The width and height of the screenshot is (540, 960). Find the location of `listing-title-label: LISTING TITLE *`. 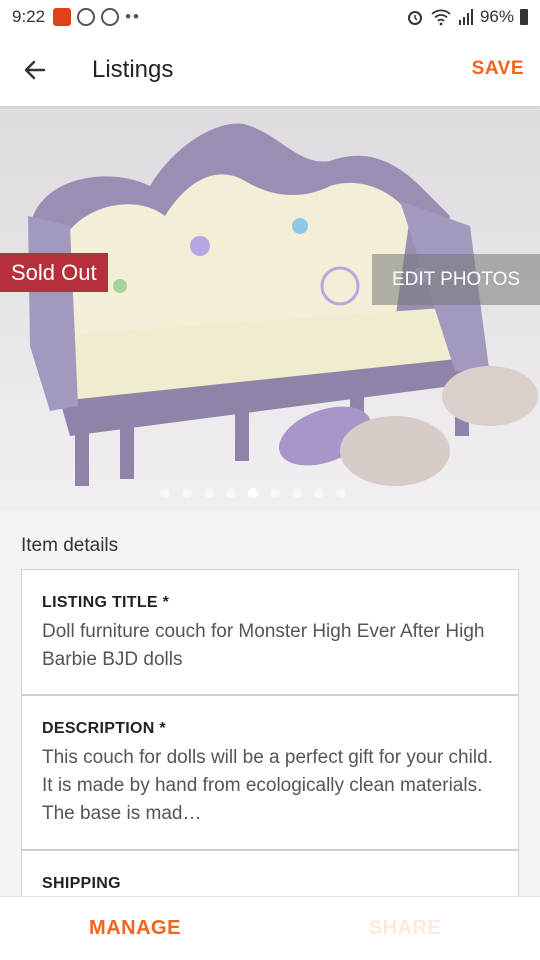

listing-title-label: LISTING TITLE * is located at coordinates (106, 602).